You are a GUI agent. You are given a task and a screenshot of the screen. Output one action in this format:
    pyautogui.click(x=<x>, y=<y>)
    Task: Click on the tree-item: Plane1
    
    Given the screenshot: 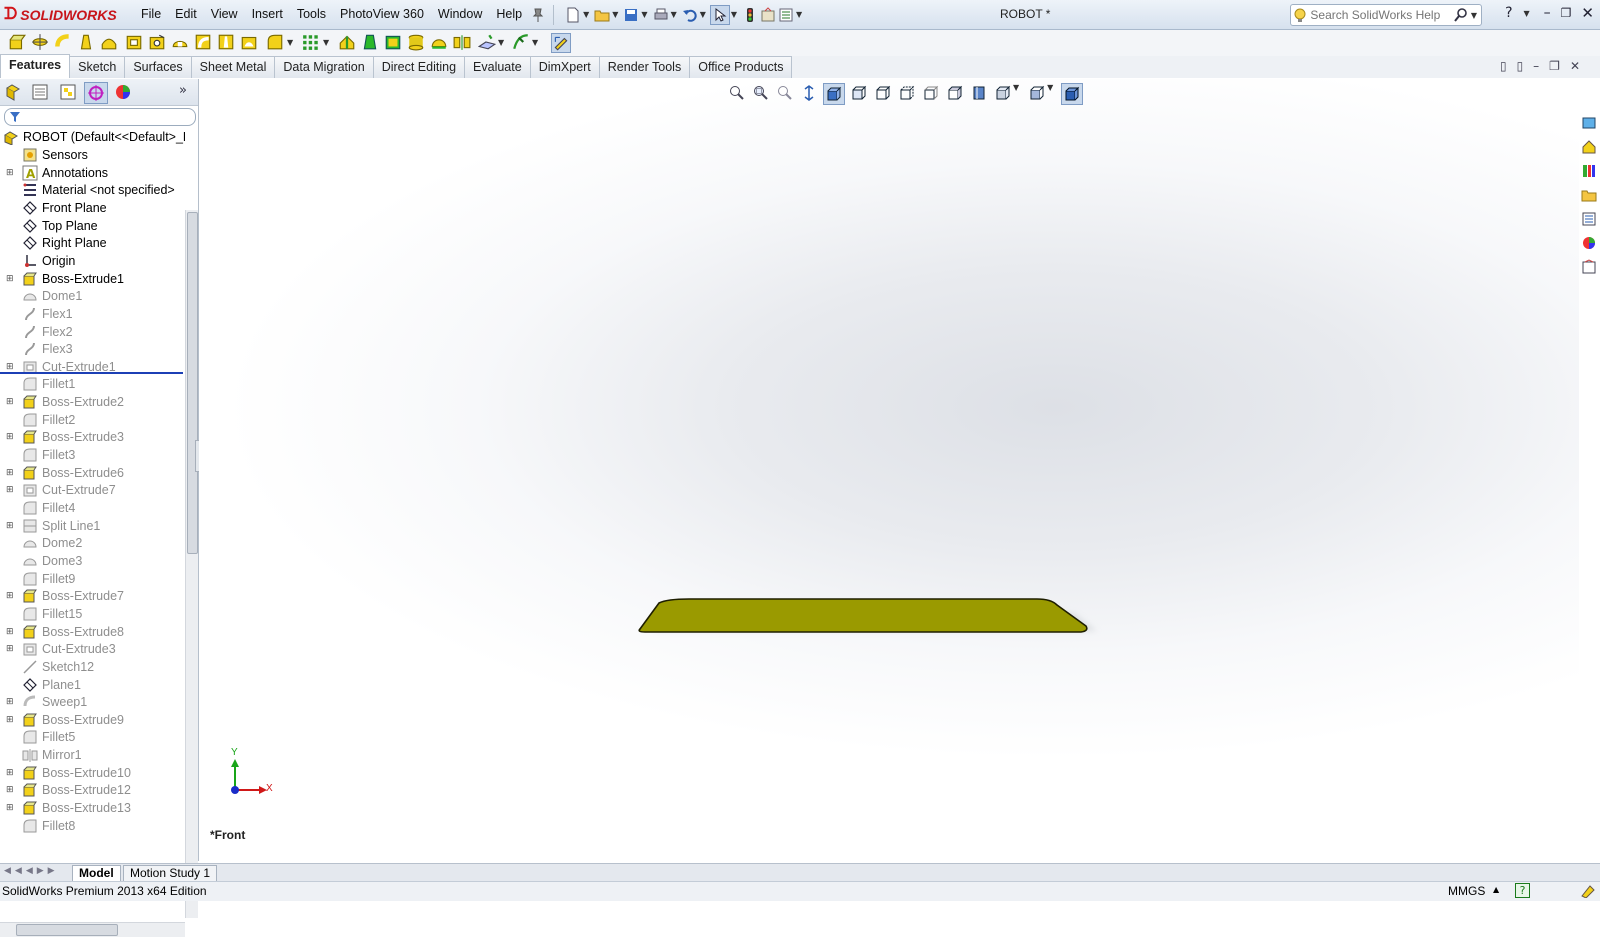 What is the action you would take?
    pyautogui.click(x=40, y=685)
    